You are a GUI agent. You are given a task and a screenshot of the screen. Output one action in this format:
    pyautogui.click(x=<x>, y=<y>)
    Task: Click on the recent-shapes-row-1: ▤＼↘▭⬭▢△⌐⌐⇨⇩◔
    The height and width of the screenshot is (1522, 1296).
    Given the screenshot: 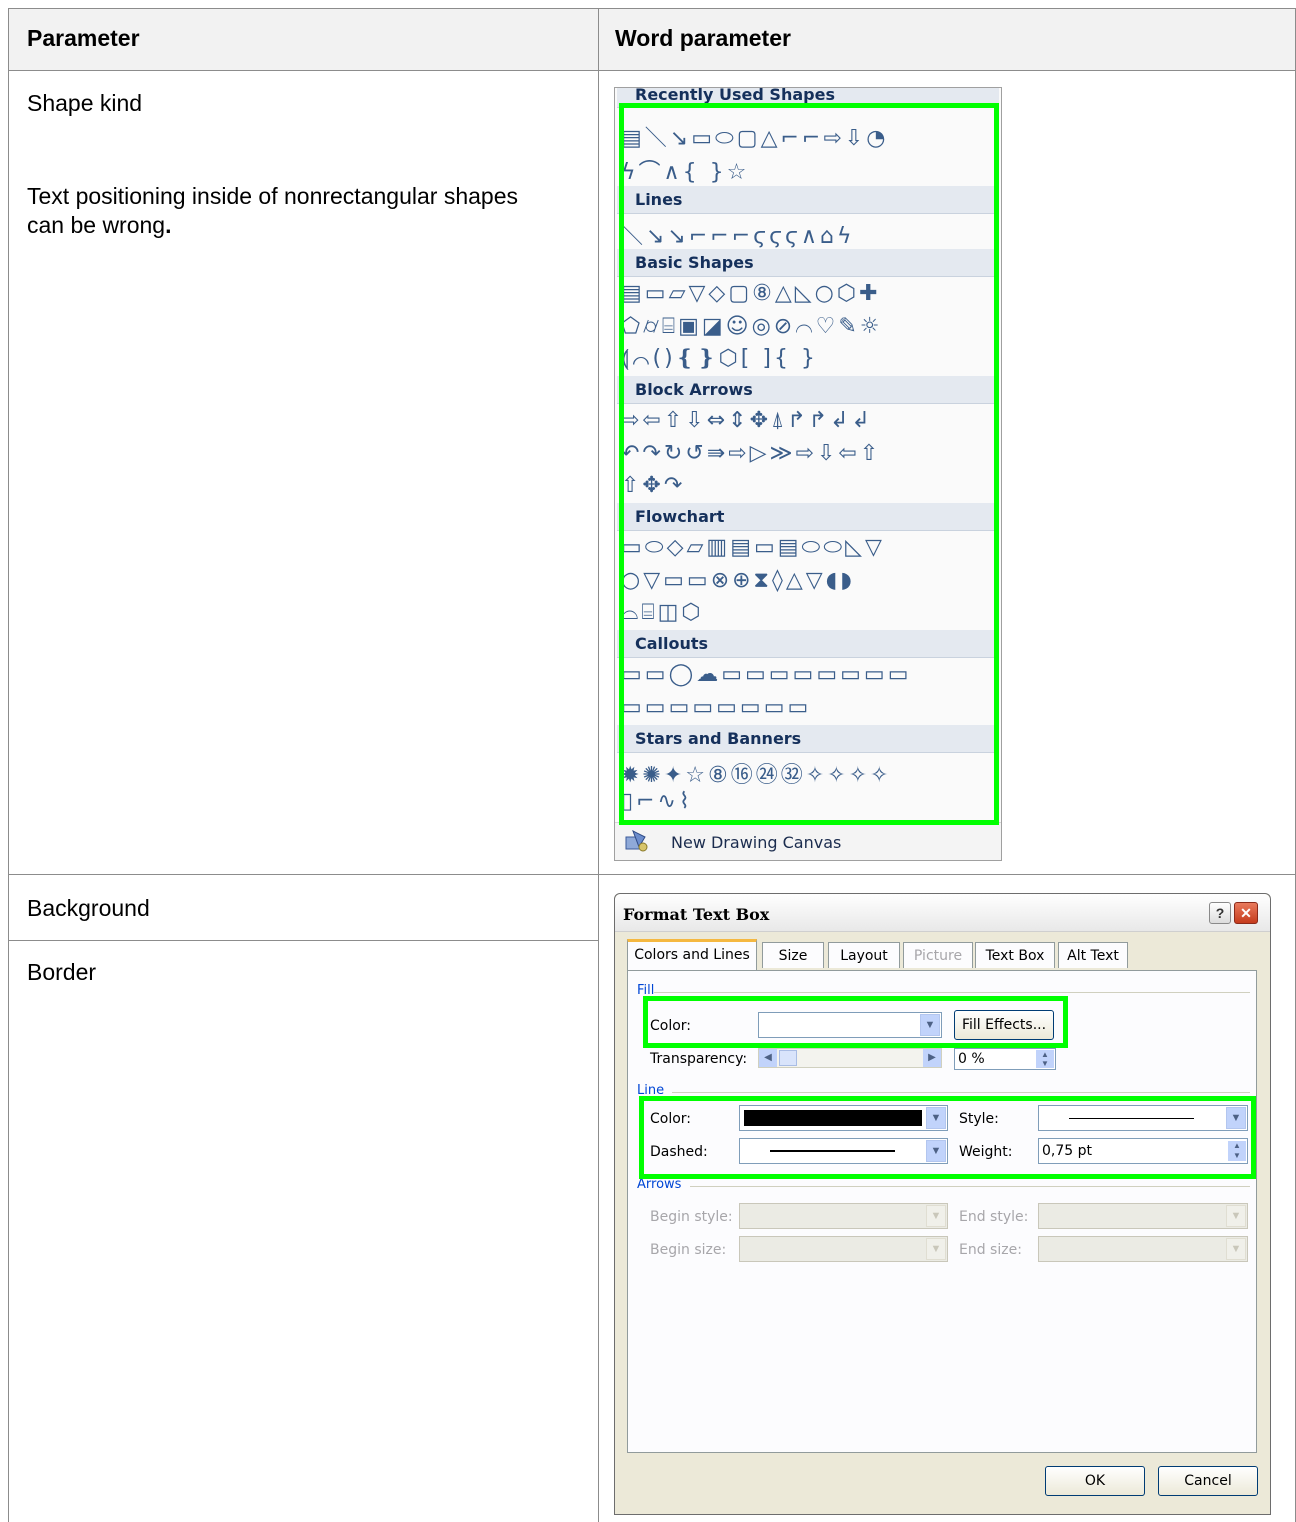 What is the action you would take?
    pyautogui.click(x=810, y=136)
    